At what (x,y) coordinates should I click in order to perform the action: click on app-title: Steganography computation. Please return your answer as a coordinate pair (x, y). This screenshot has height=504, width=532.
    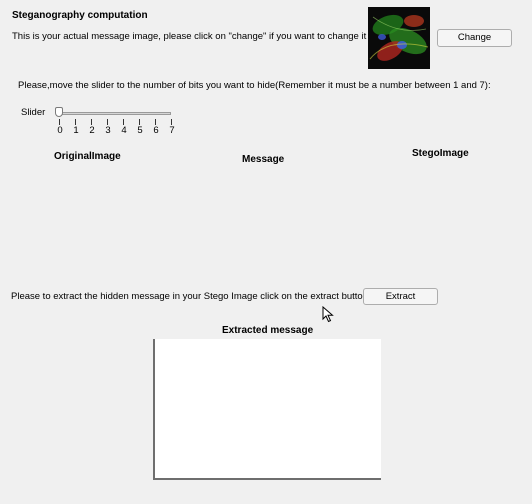
    Looking at the image, I should click on (80, 15).